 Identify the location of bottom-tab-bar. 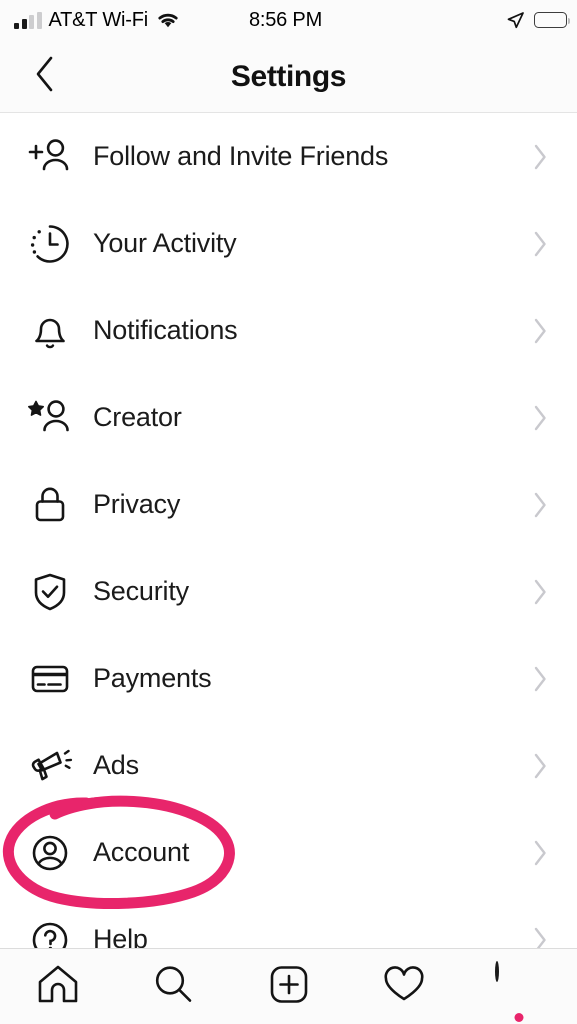
(288, 986).